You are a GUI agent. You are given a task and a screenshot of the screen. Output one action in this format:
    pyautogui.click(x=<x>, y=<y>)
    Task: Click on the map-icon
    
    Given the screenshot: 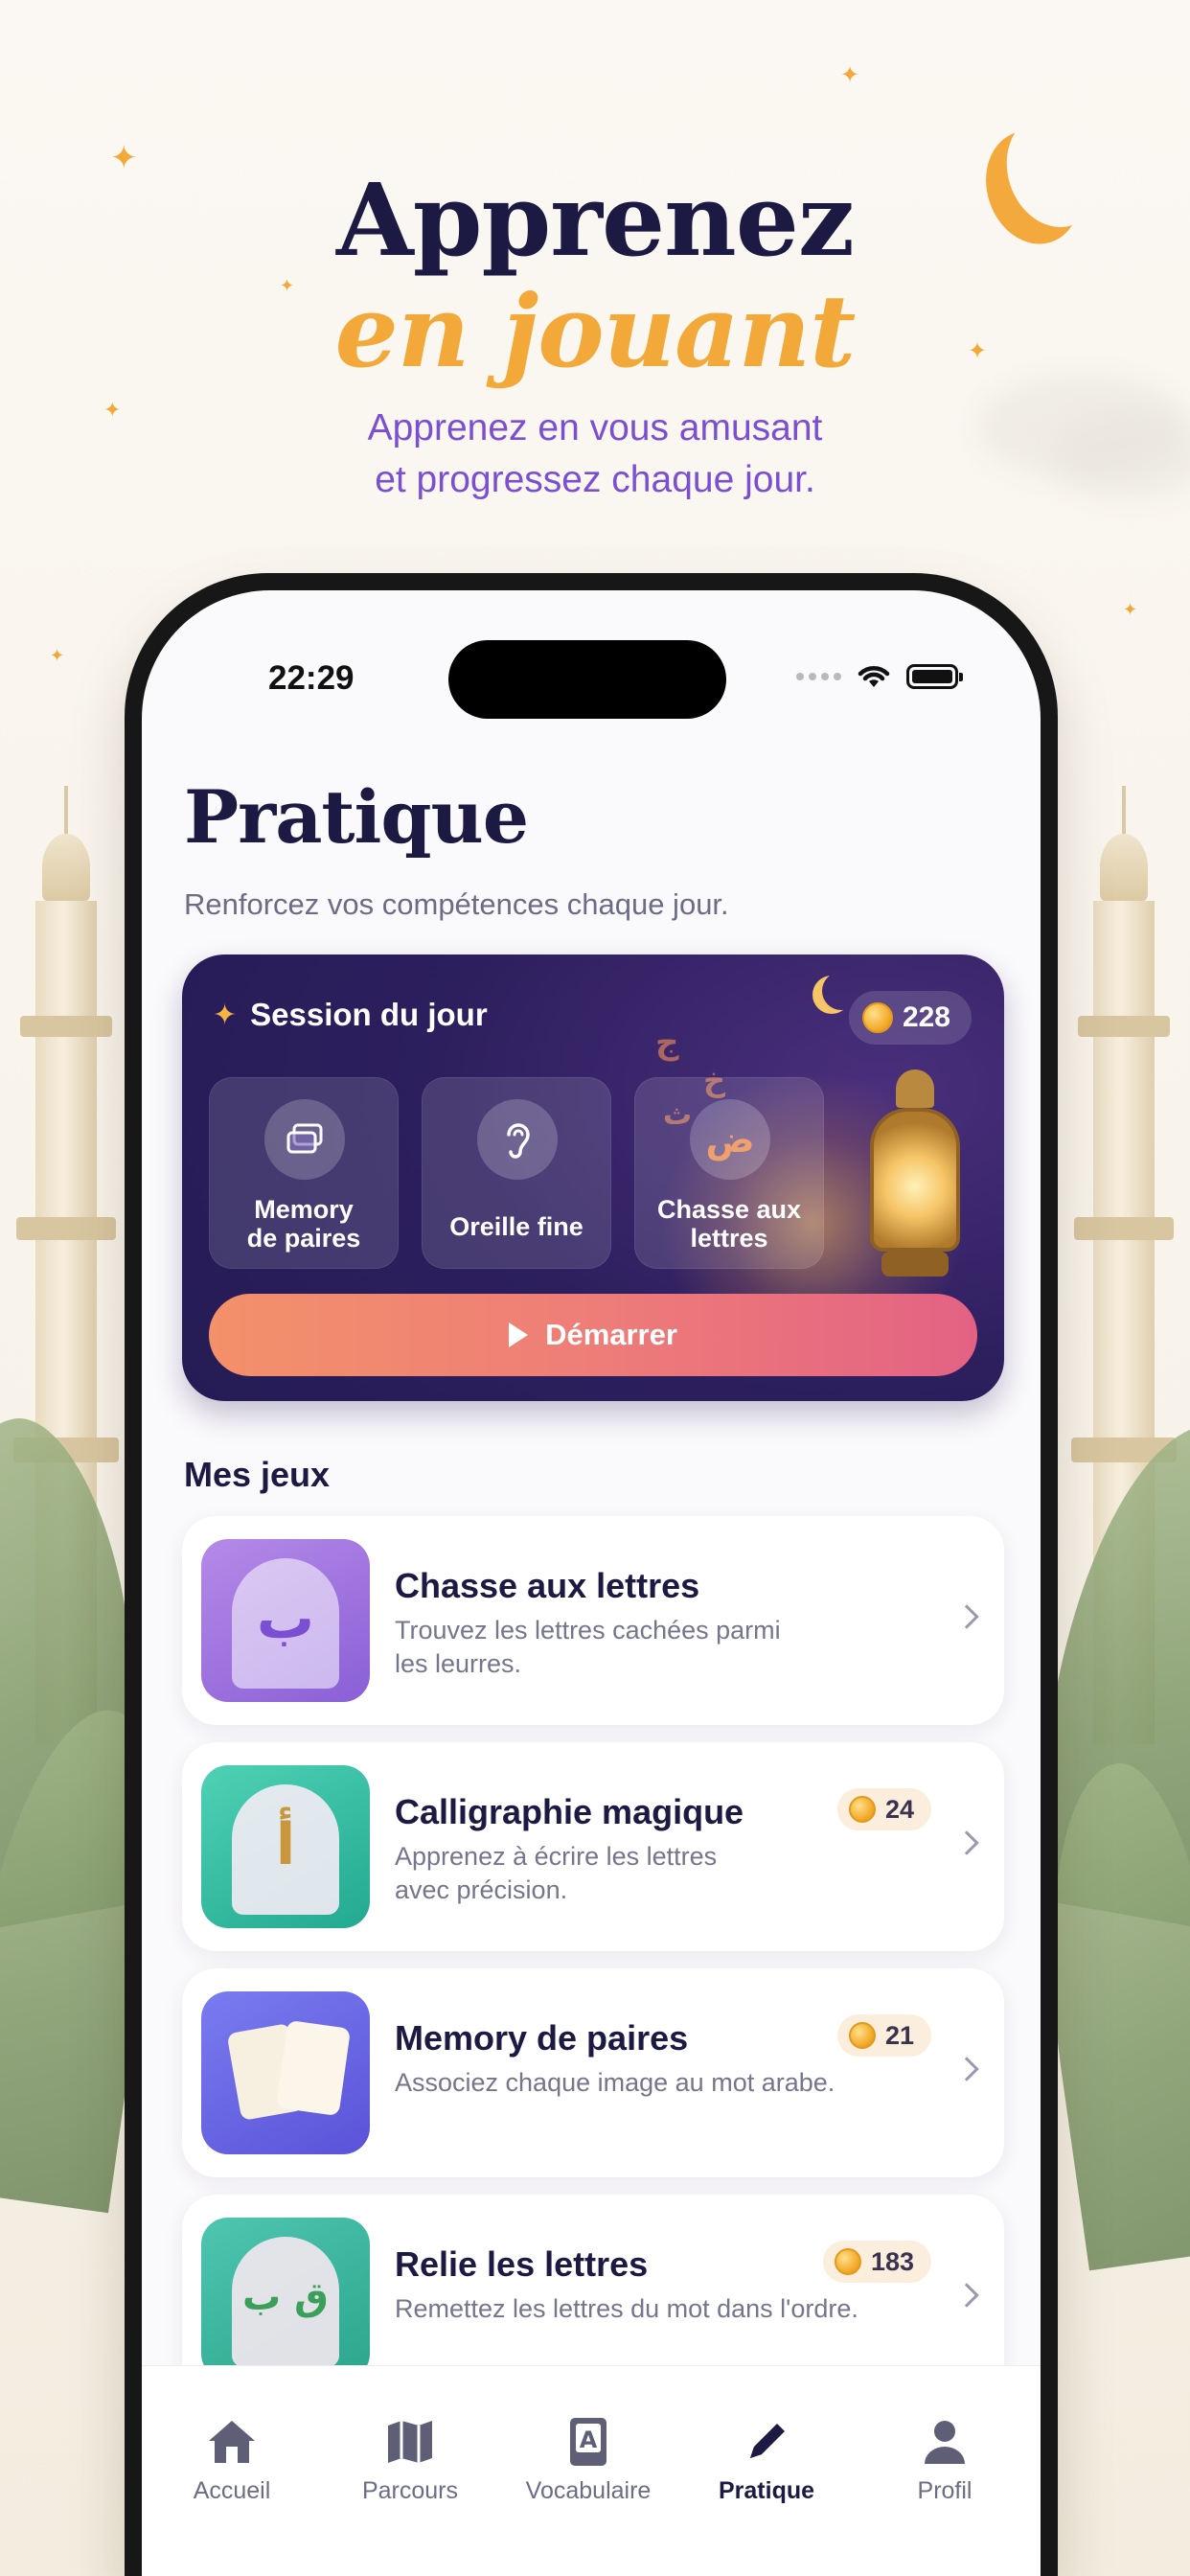 What is the action you would take?
    pyautogui.click(x=410, y=2442)
    